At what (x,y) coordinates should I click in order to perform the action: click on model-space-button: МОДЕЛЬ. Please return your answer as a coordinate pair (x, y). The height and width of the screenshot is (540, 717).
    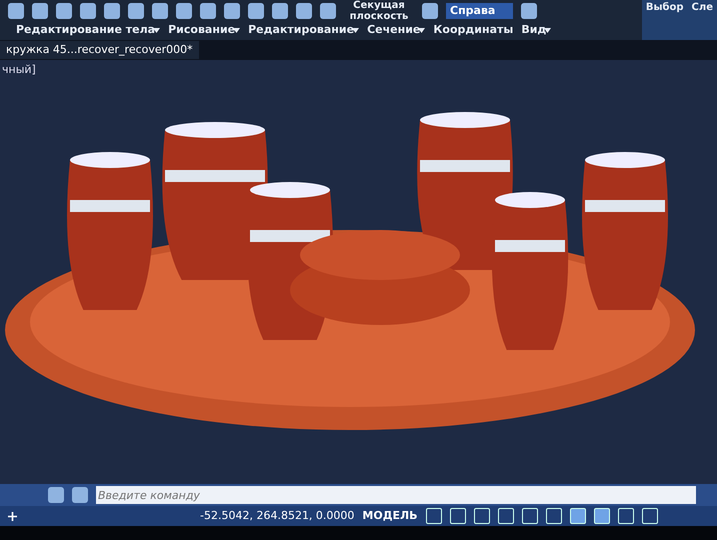
    Looking at the image, I should click on (390, 516).